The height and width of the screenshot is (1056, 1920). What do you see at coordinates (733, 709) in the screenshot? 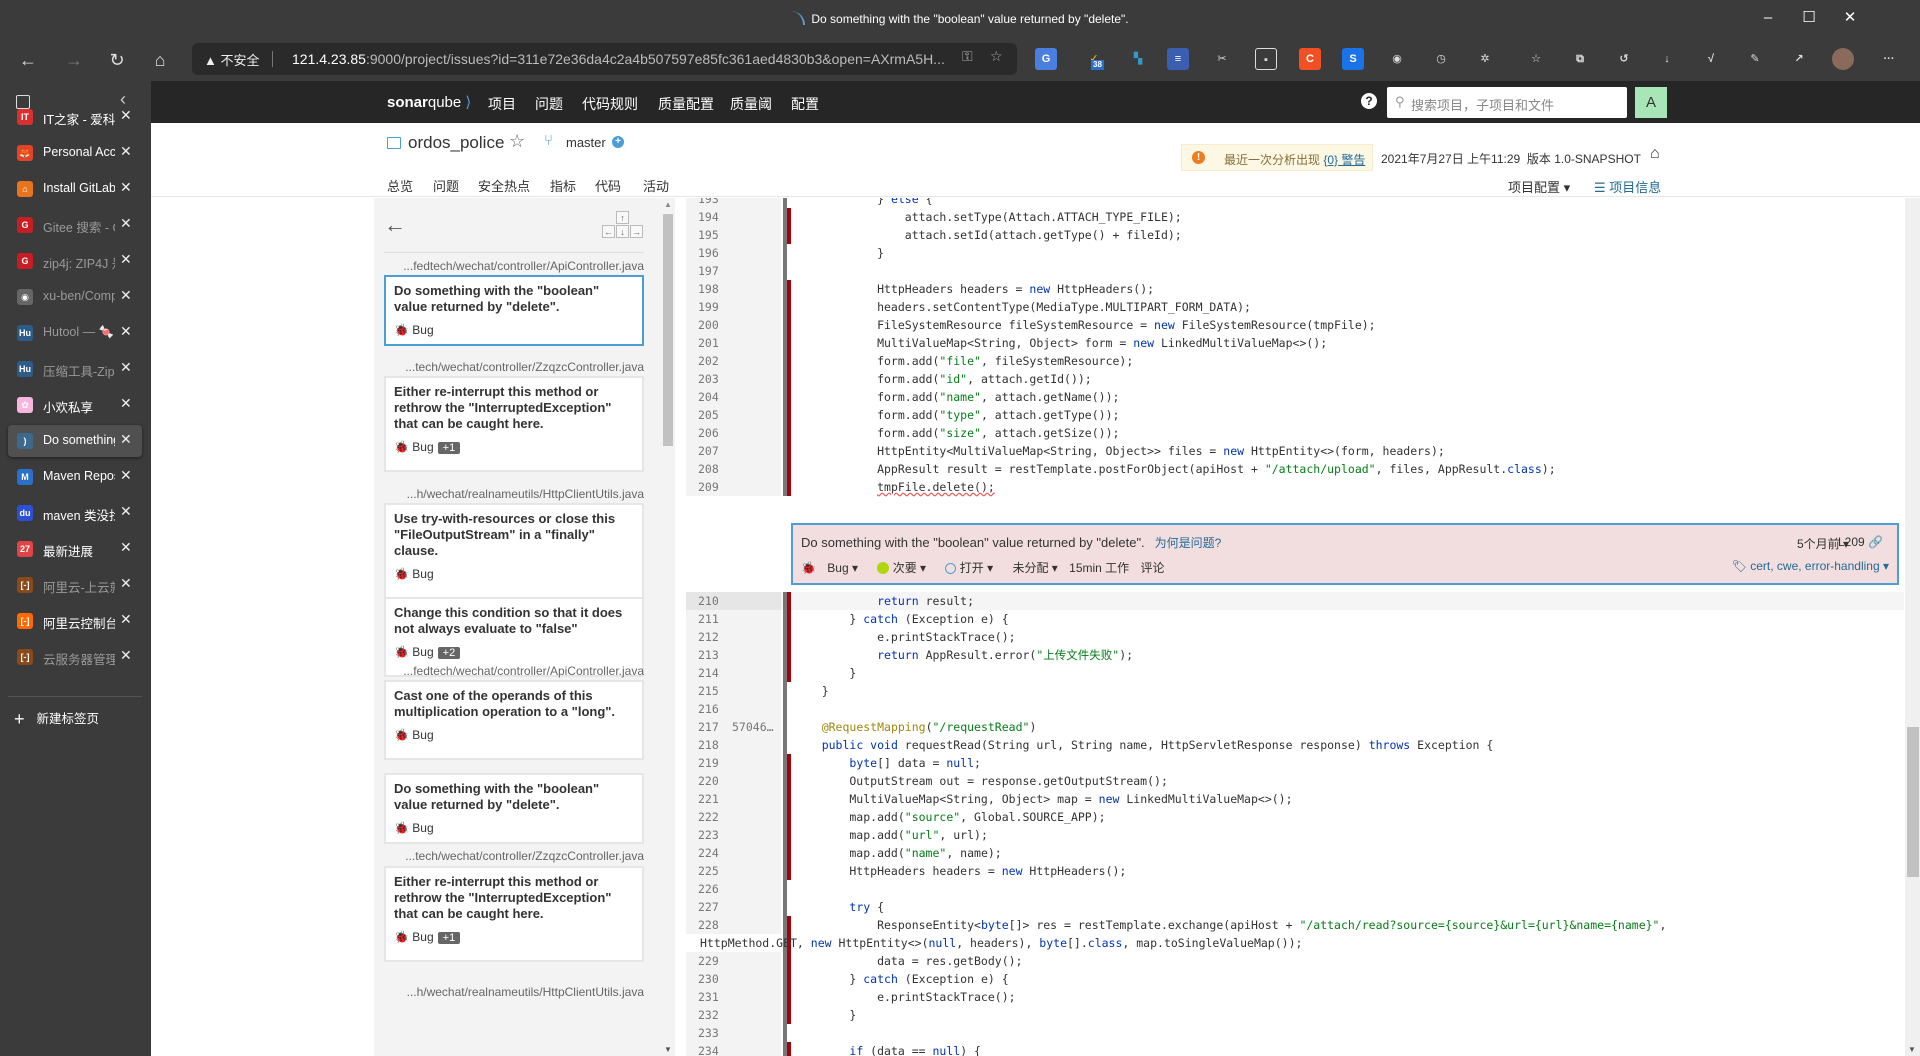
I see `line-number: 216` at bounding box center [733, 709].